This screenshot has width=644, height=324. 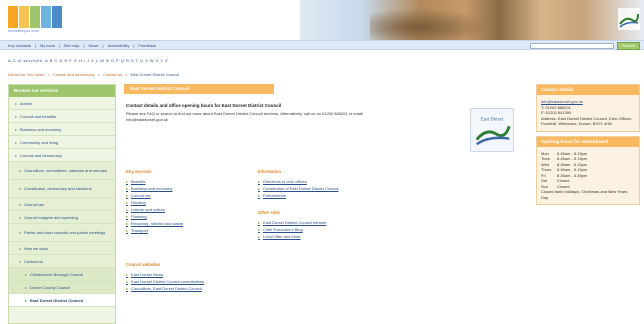 I want to click on search-button: Search, so click(x=628, y=46).